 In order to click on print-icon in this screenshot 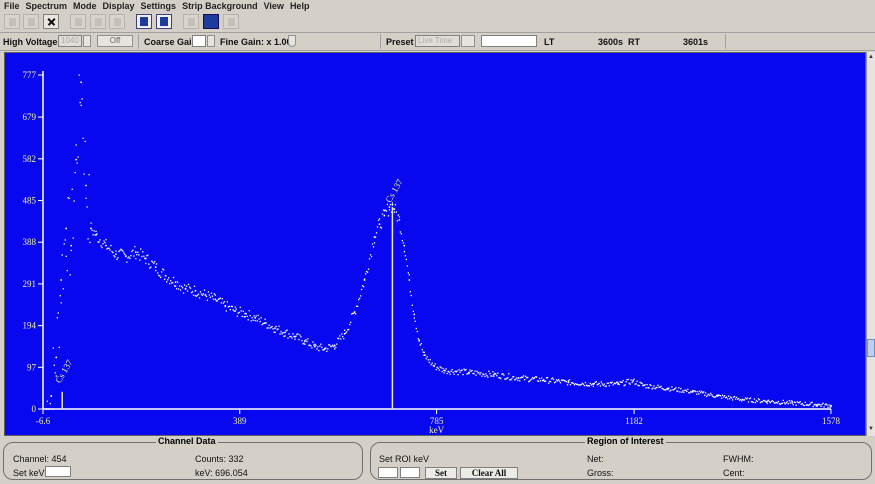, I will do `click(191, 21)`.